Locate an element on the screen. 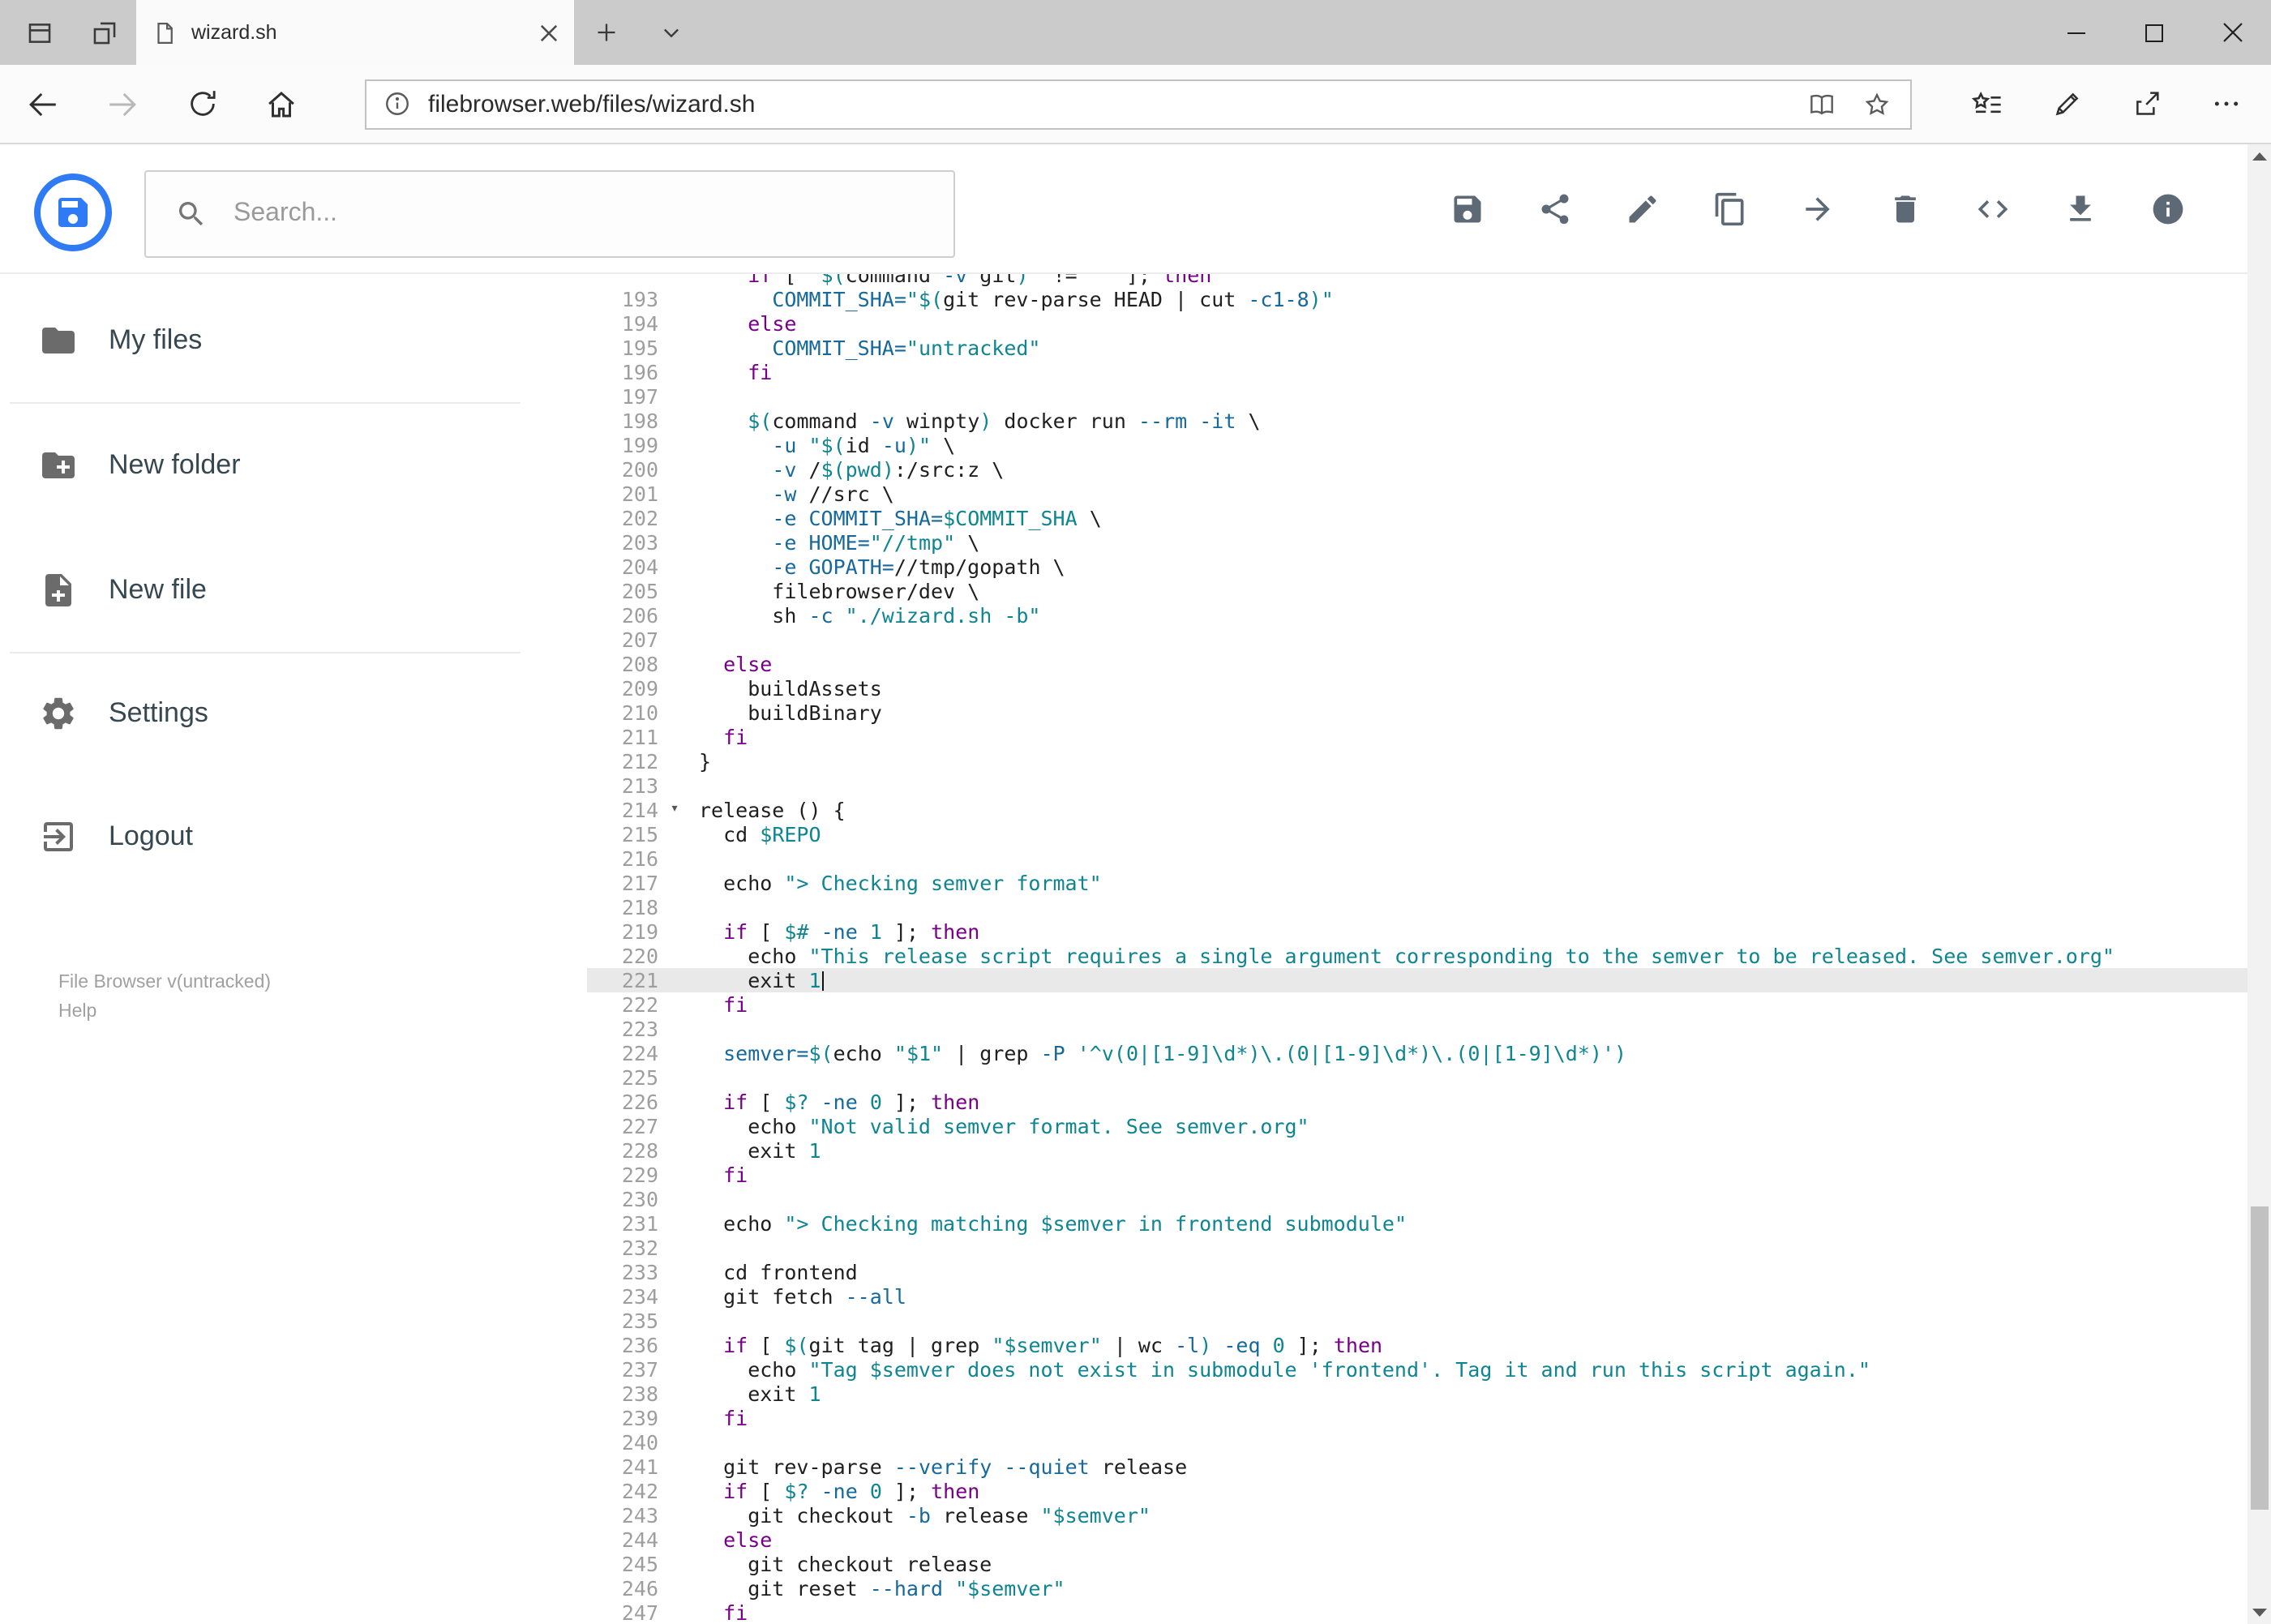  reading-view-button is located at coordinates (1821, 104).